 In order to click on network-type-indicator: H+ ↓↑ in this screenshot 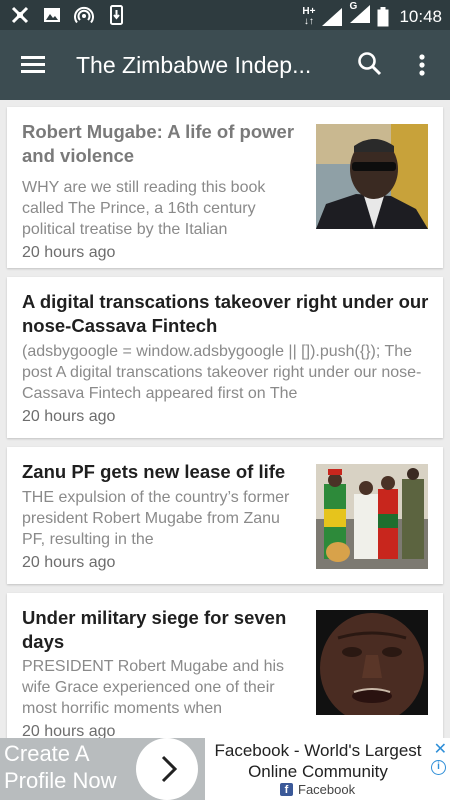, I will do `click(309, 16)`.